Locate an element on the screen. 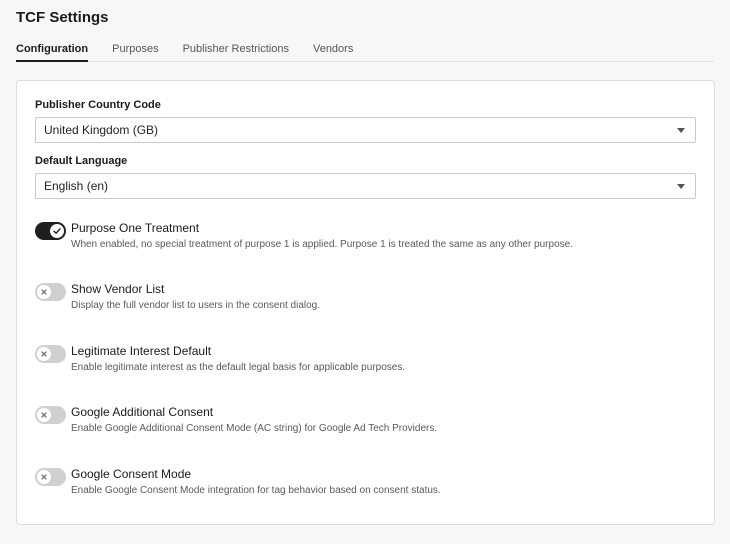  tab-purposes: Purposes is located at coordinates (135, 52).